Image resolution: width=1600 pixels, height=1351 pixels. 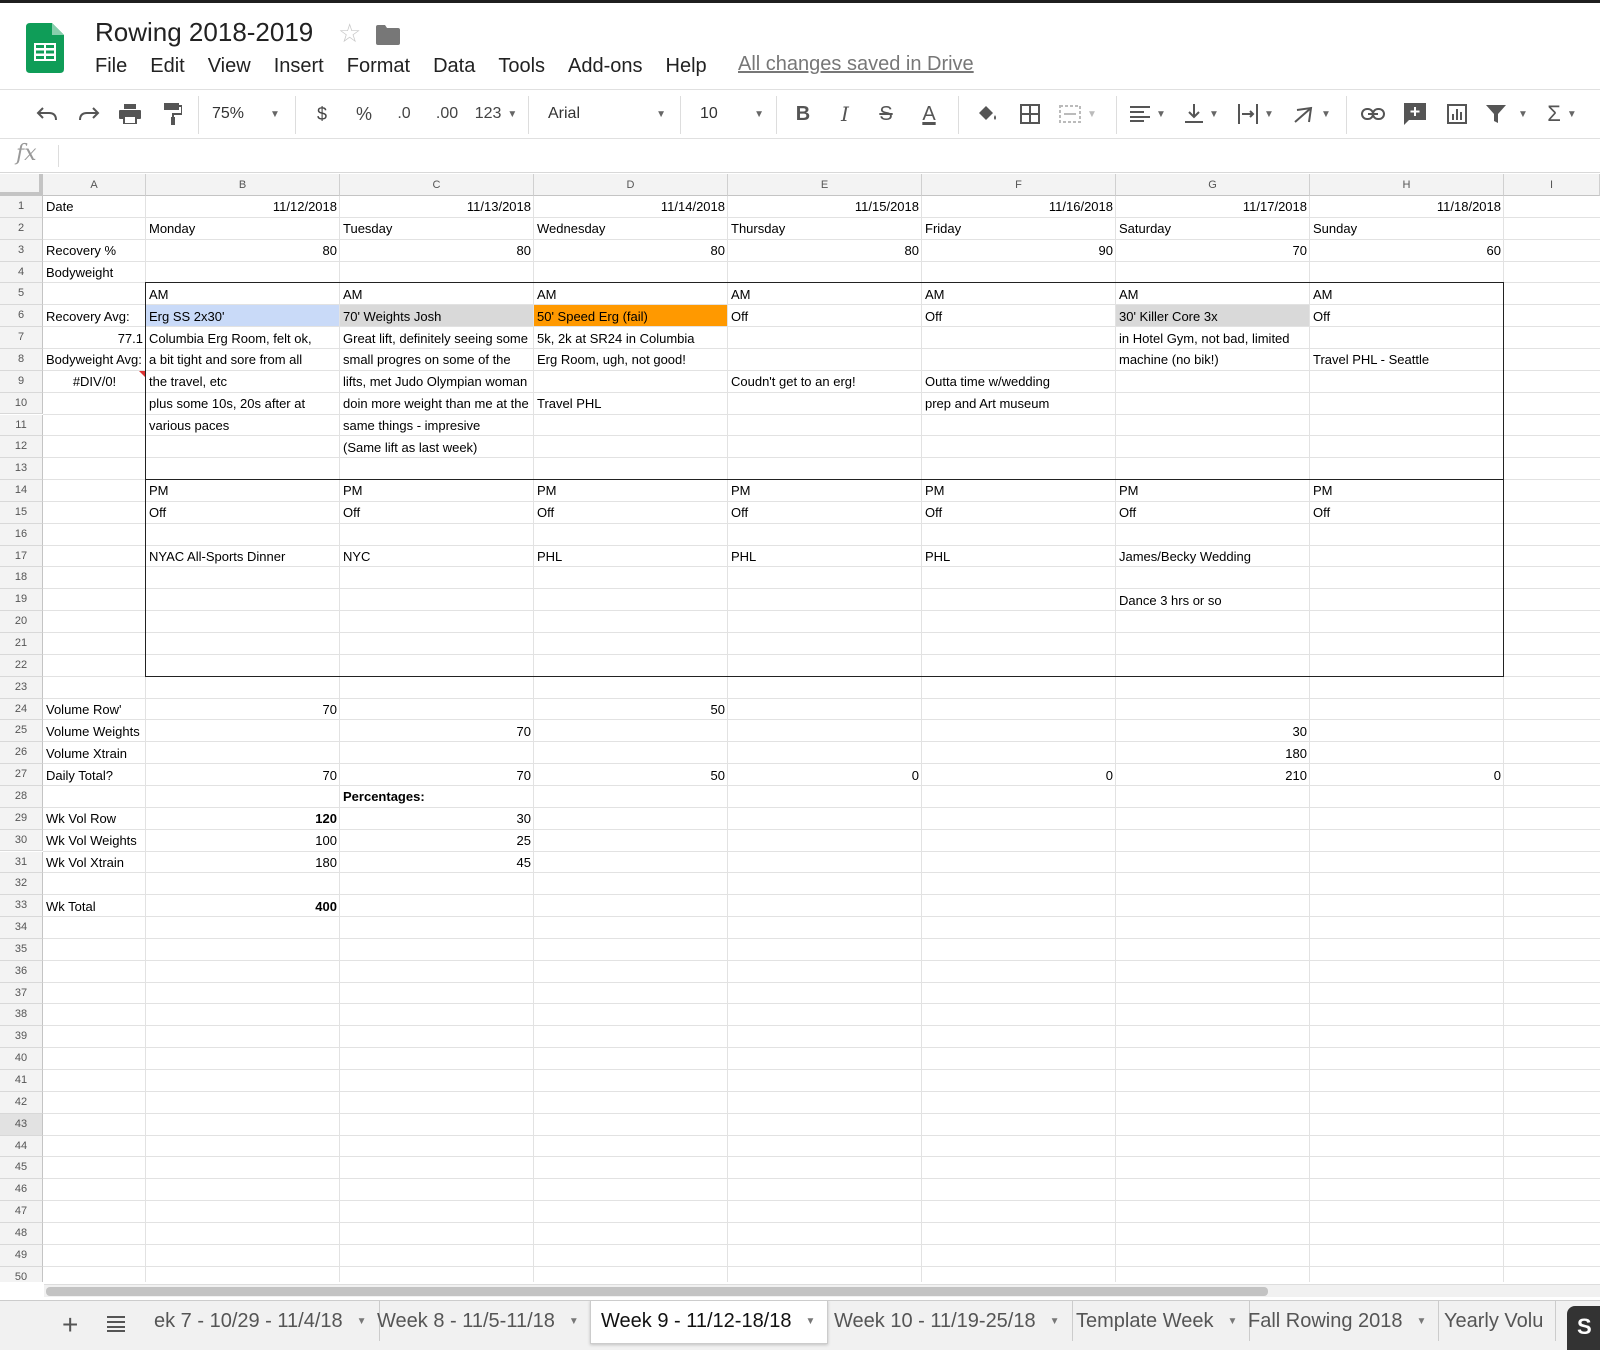 I want to click on cell-c31: 45, so click(x=437, y=863).